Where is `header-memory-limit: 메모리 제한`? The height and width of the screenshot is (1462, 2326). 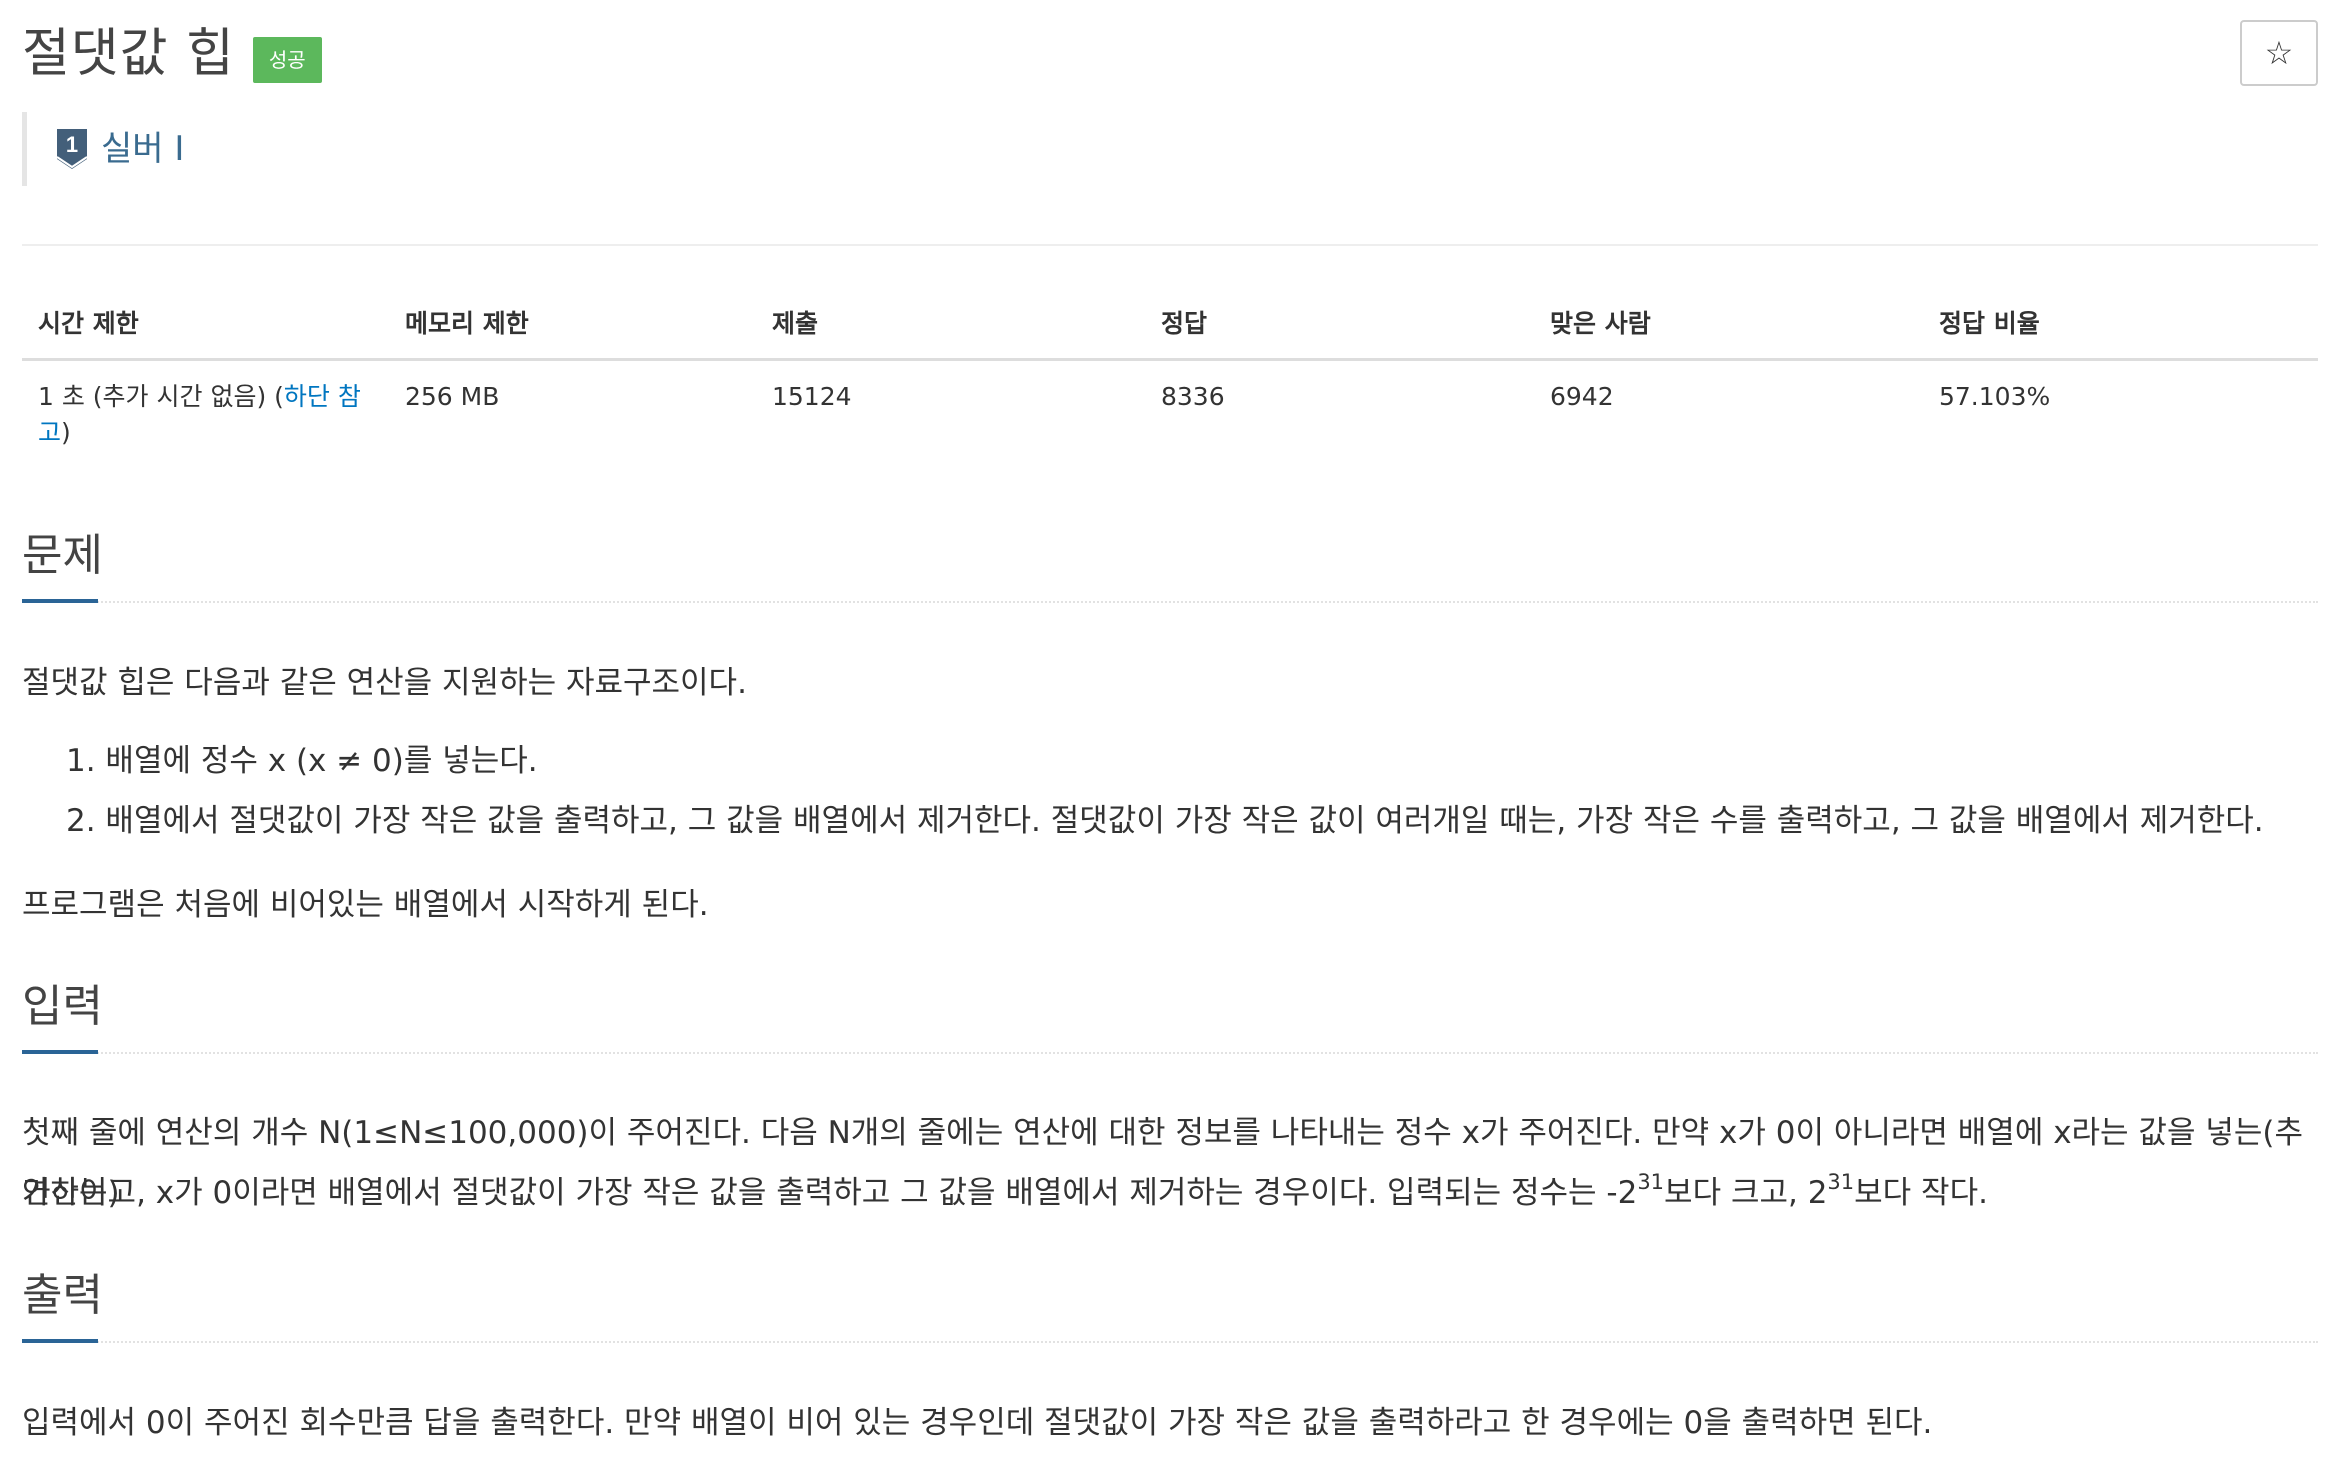 header-memory-limit: 메모리 제한 is located at coordinates (572, 323).